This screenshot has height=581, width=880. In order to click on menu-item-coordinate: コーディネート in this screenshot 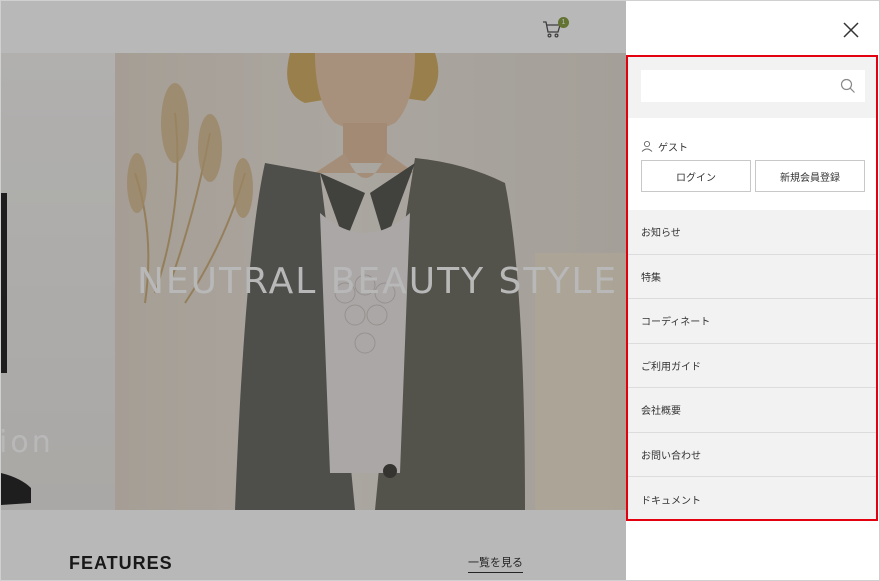, I will do `click(752, 321)`.